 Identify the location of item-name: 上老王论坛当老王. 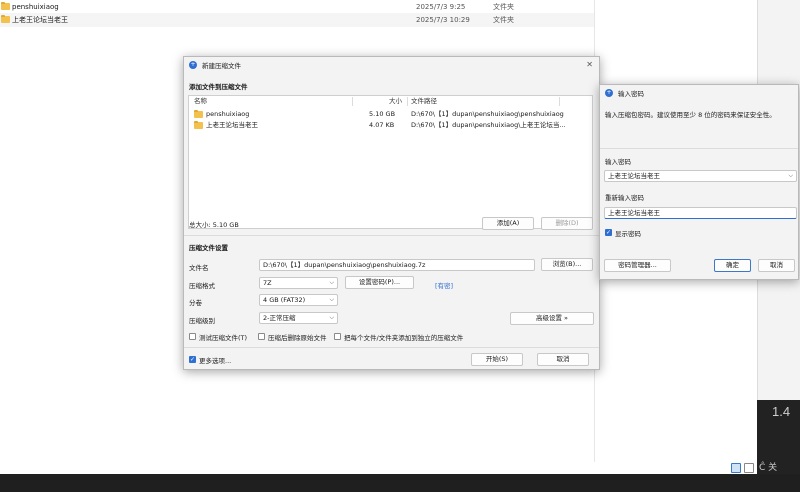
(232, 125).